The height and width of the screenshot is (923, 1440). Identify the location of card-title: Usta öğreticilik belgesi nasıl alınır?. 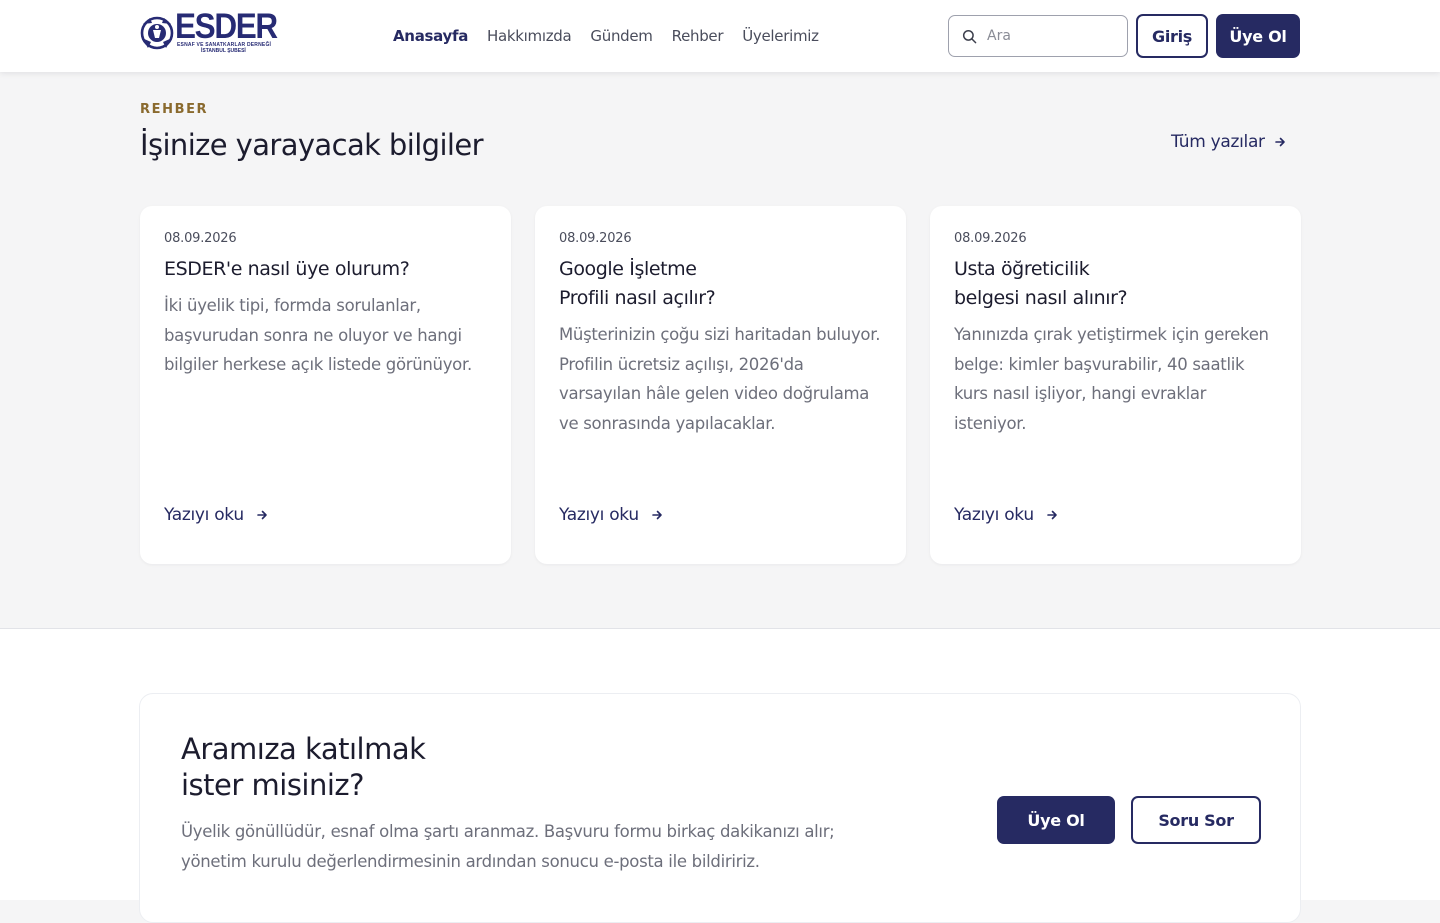
(1041, 283).